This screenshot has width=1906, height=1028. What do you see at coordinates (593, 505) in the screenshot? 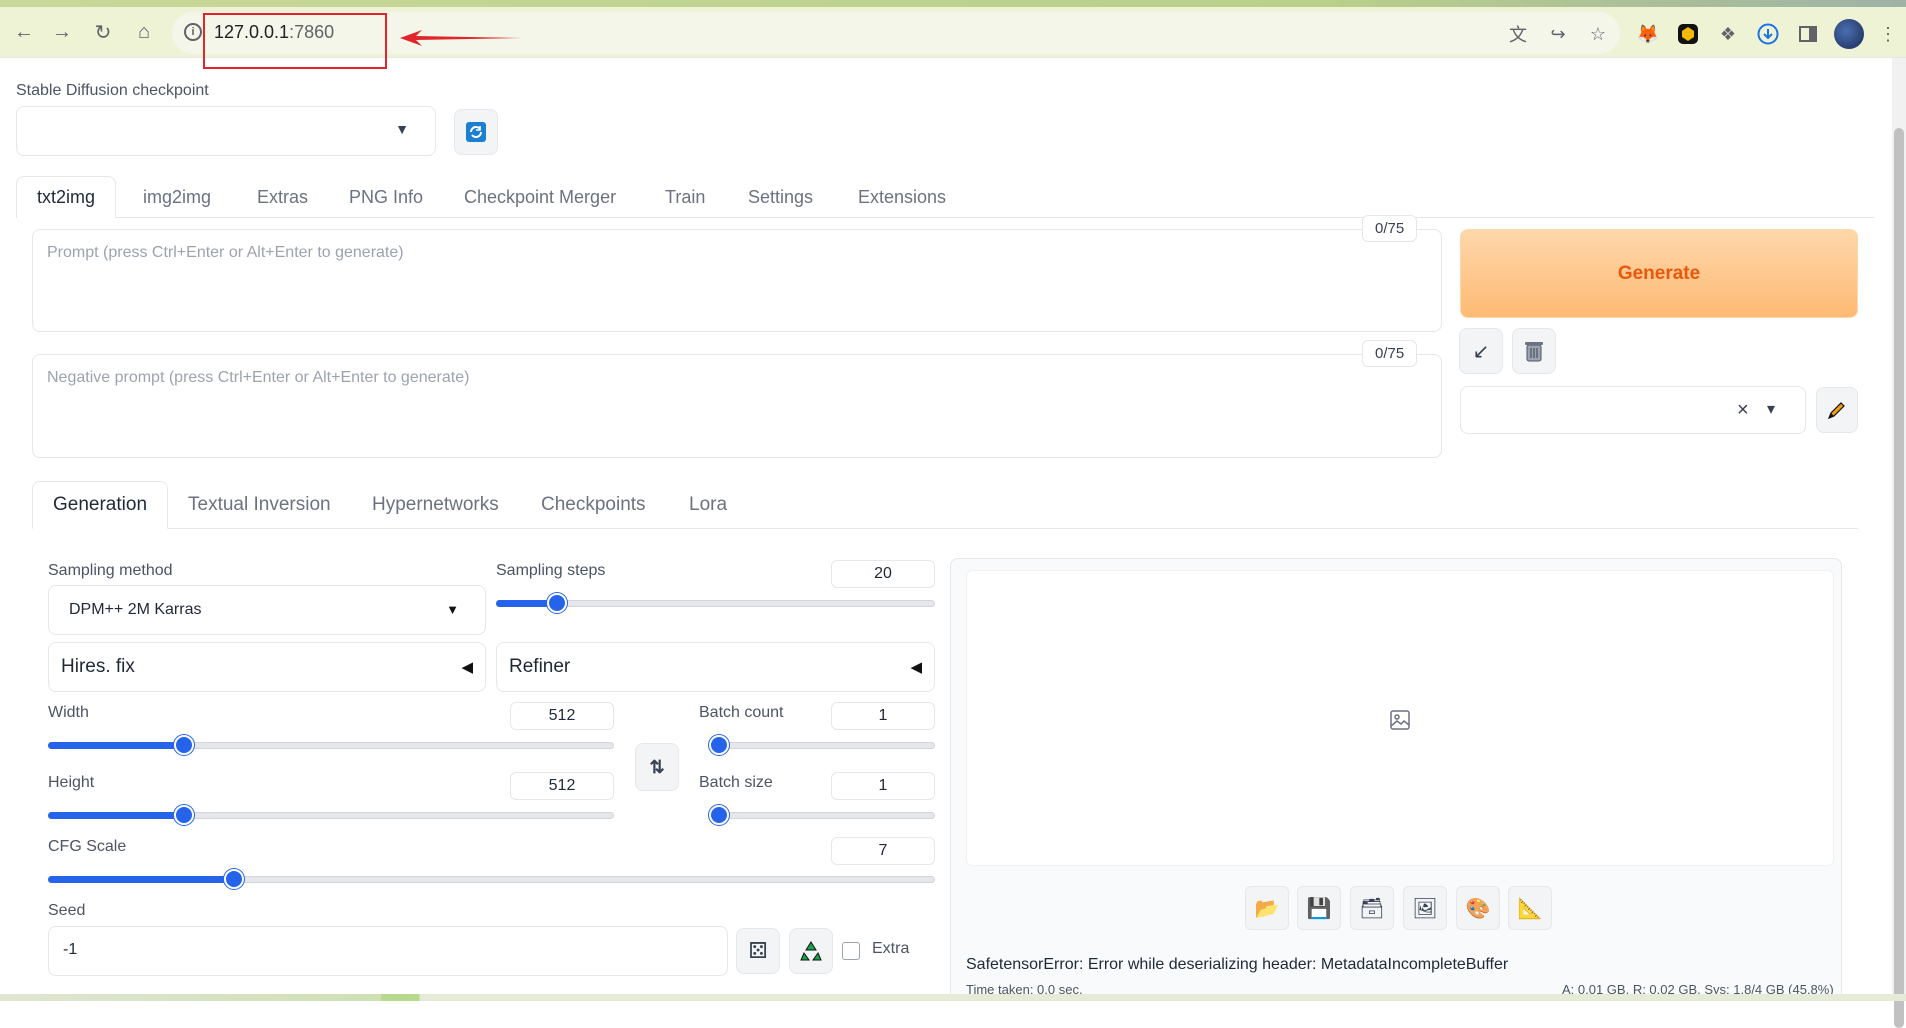
I see `tab-checkpoints: Checkpoints` at bounding box center [593, 505].